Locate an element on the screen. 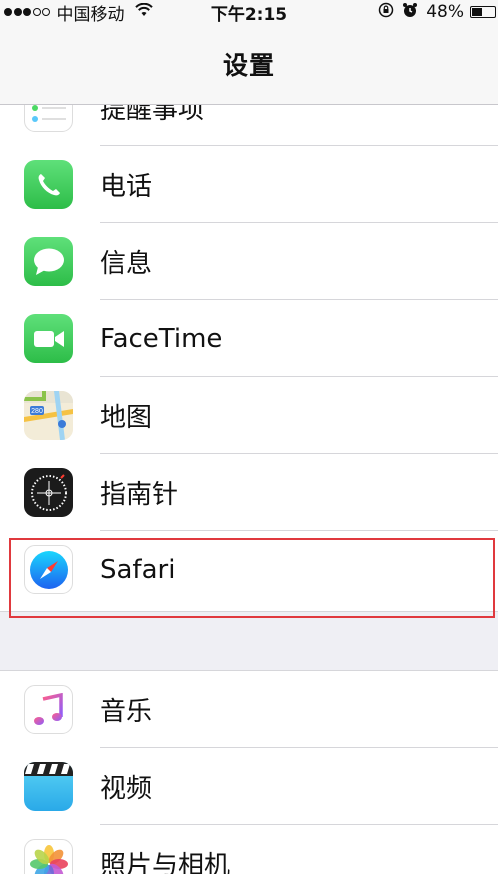 Image resolution: width=498 pixels, height=874 pixels. messages-icon is located at coordinates (48, 261).